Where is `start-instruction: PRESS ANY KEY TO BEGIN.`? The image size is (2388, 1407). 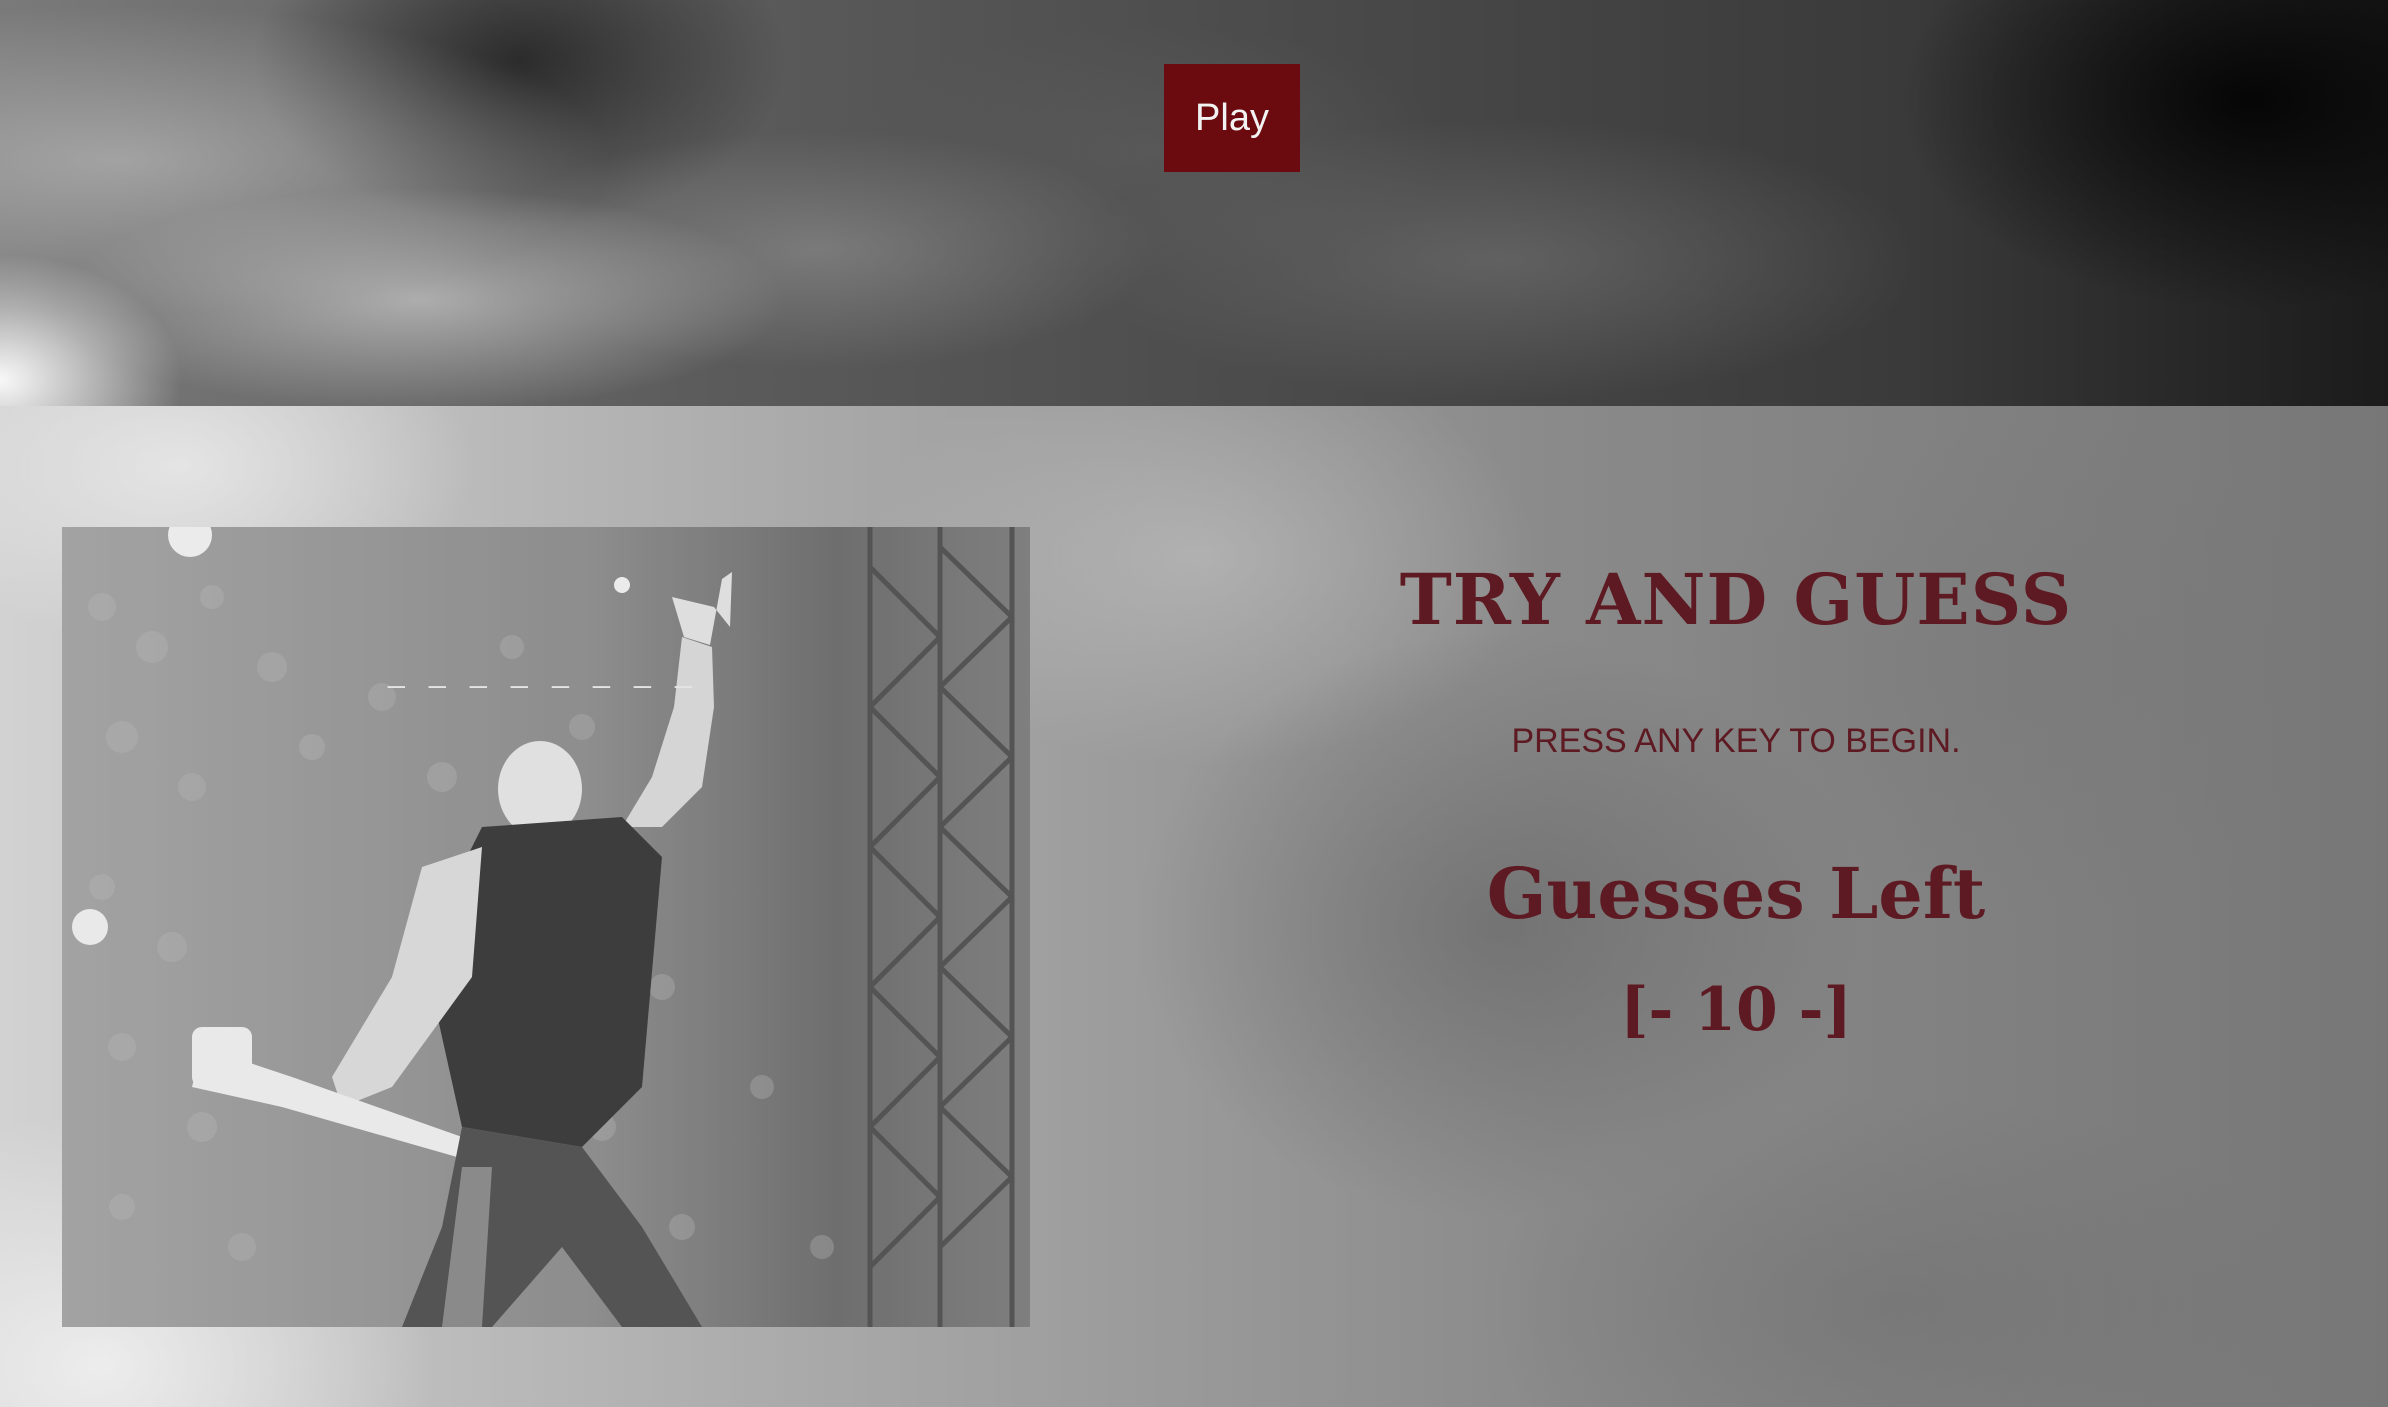
start-instruction: PRESS ANY KEY TO BEGIN. is located at coordinates (1736, 741).